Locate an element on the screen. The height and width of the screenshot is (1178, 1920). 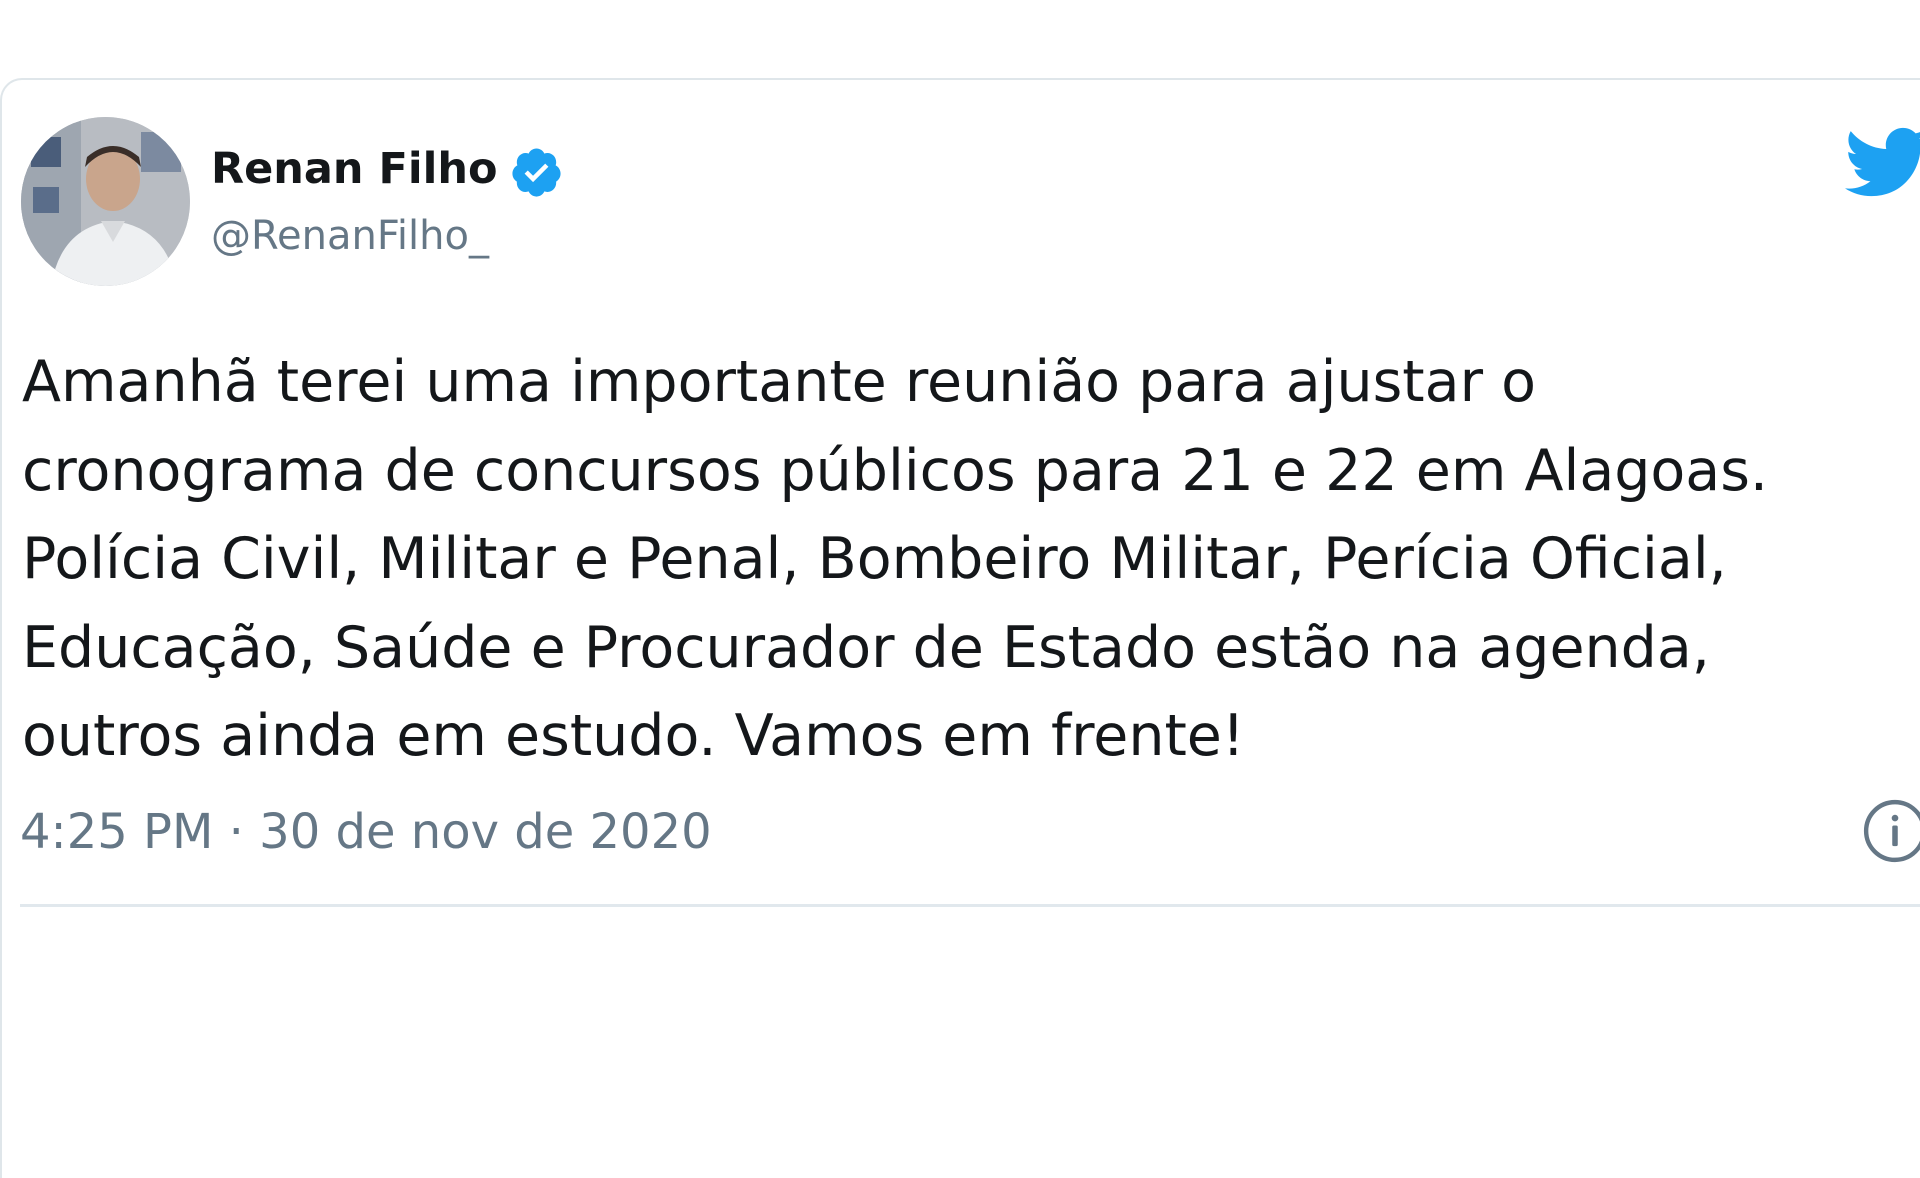
twitter-bird-icon is located at coordinates (1882, 162).